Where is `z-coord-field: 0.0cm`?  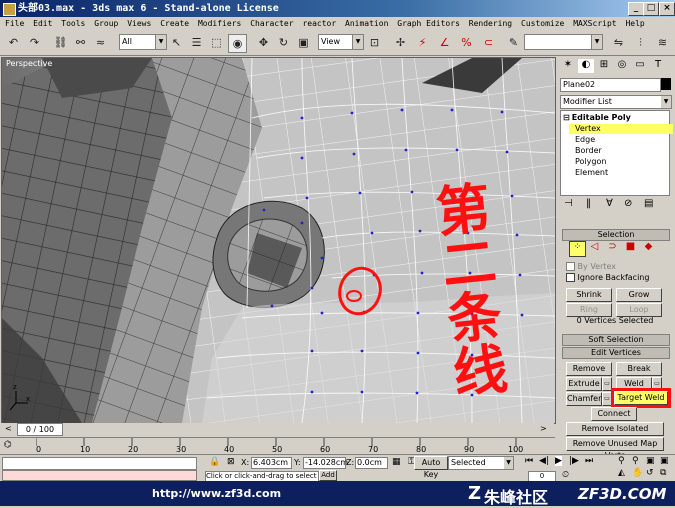 z-coord-field: 0.0cm is located at coordinates (371, 463).